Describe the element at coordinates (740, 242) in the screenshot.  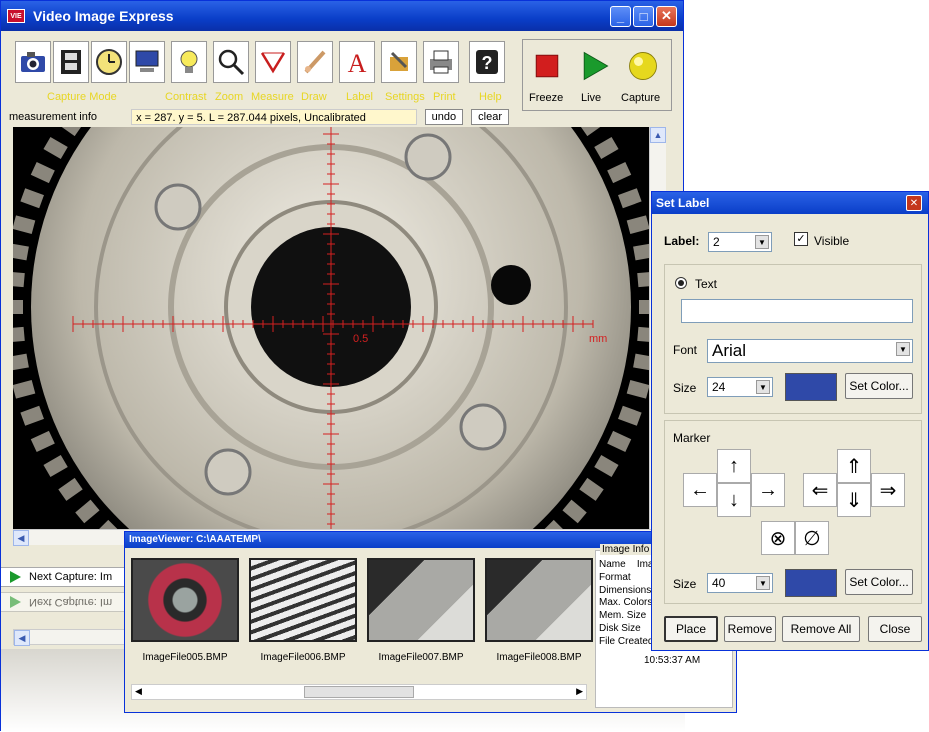
I see `label-number-select: 2 ▼` at that location.